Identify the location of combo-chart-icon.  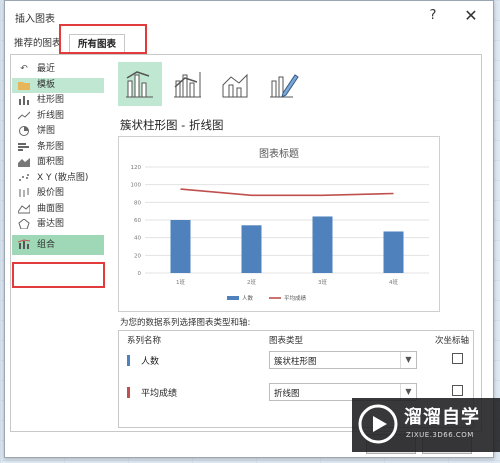
(24, 244).